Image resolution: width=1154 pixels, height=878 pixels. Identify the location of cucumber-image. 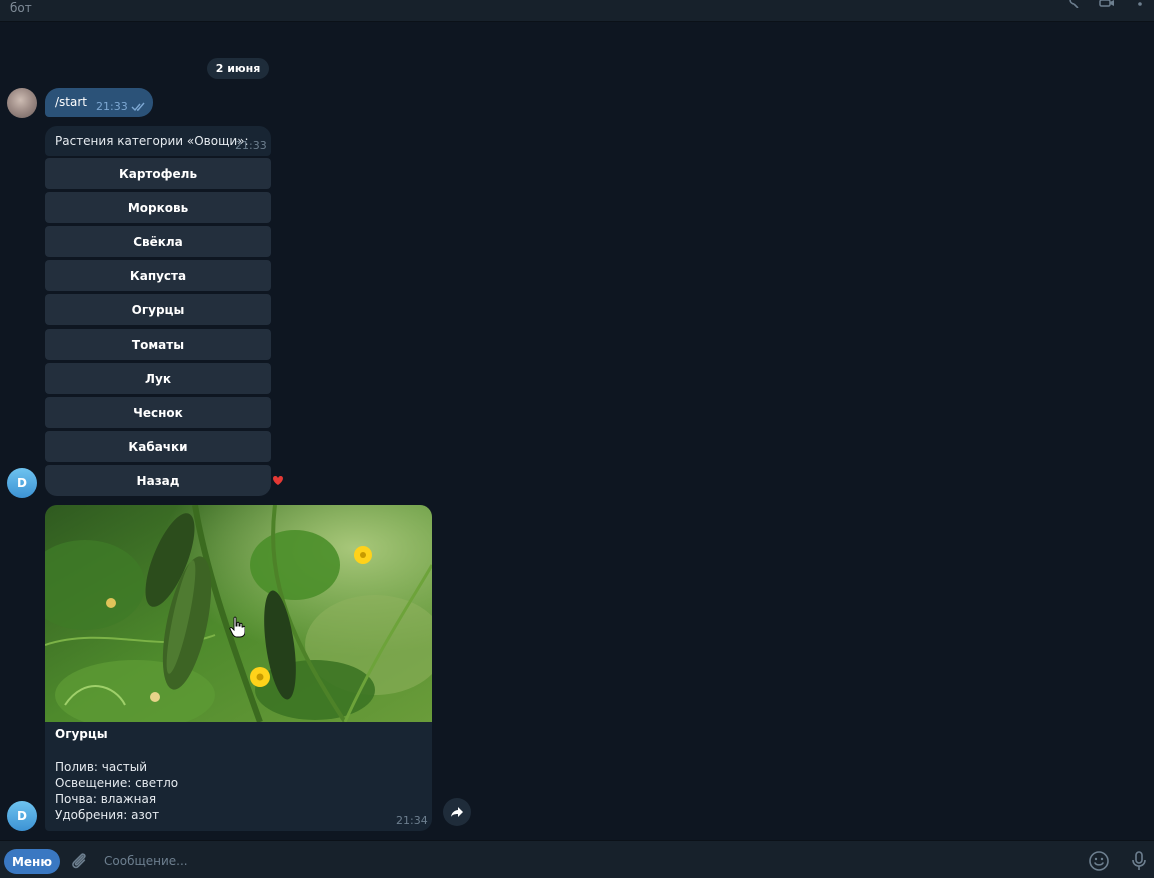
(238, 613).